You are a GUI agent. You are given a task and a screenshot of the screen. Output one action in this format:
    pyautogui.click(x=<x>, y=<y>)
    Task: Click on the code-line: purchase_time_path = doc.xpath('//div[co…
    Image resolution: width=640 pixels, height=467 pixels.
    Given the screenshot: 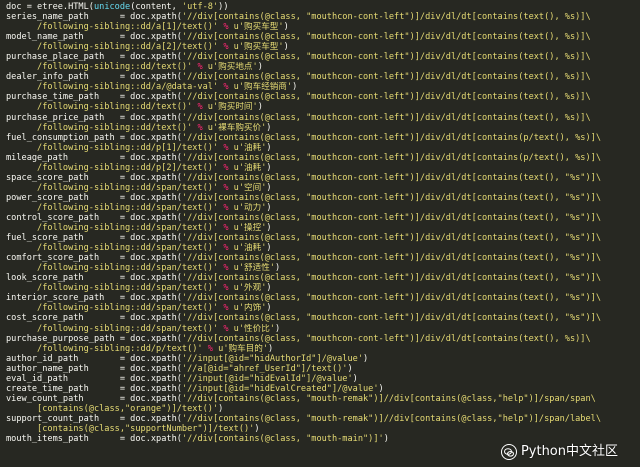 What is the action you would take?
    pyautogui.click(x=322, y=97)
    